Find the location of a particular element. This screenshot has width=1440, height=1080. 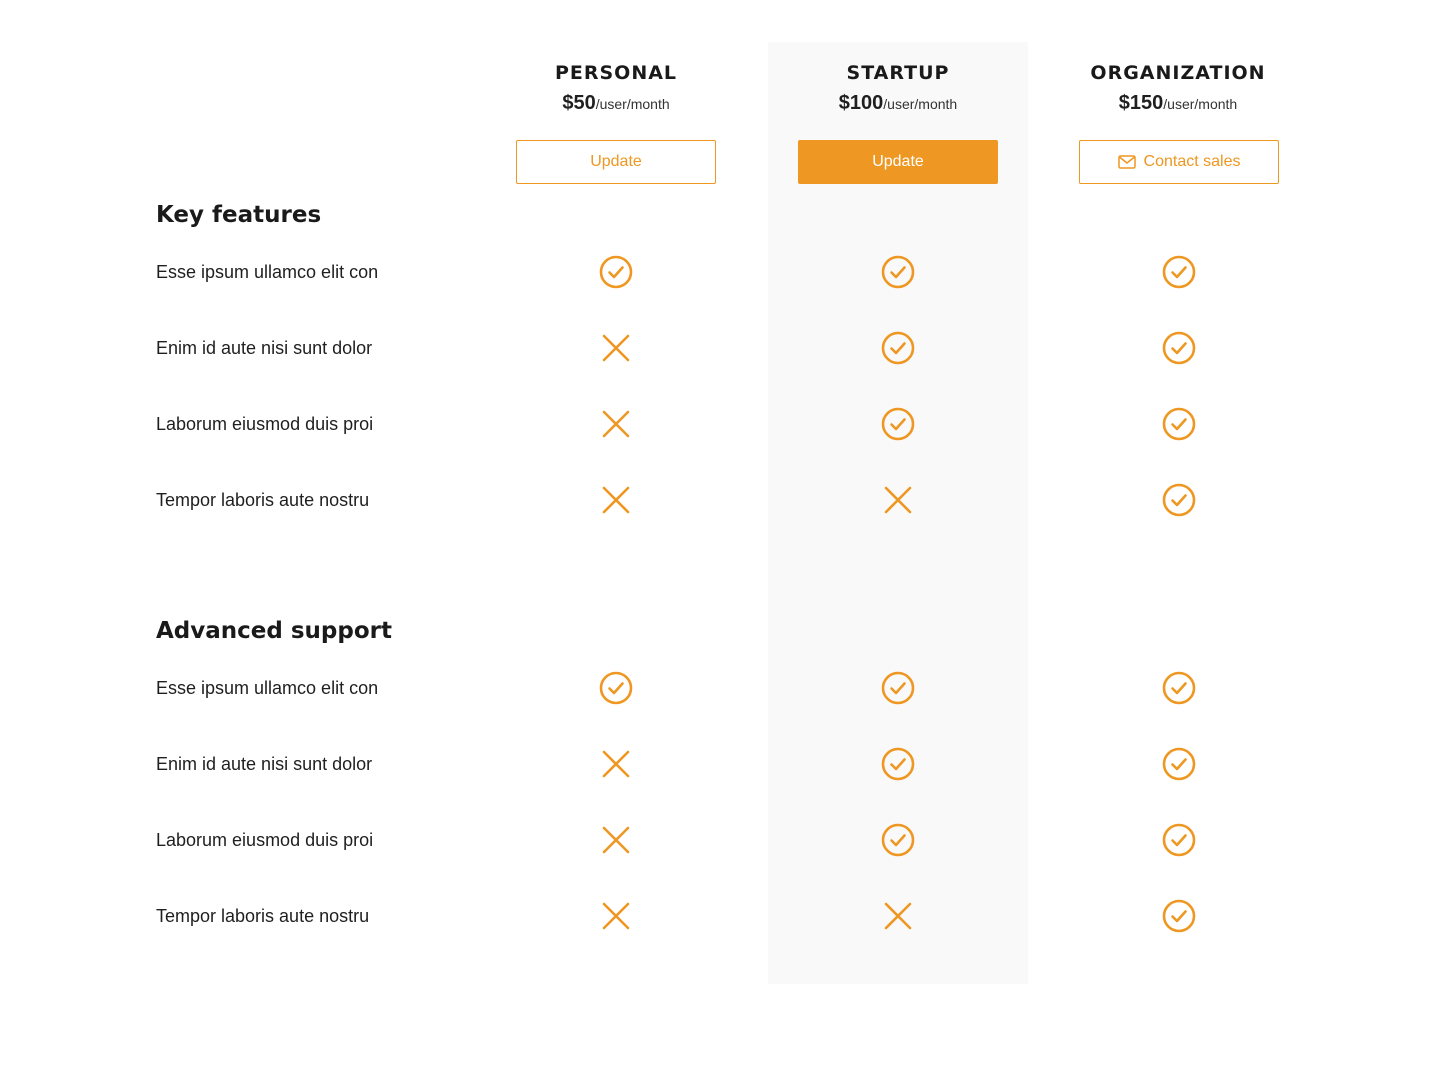

plan-price: $150/user/month is located at coordinates (1178, 103).